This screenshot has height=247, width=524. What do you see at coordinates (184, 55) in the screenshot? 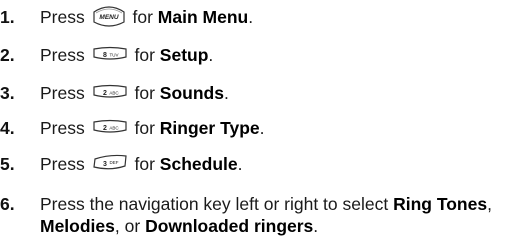
I see `step-target: Setup` at bounding box center [184, 55].